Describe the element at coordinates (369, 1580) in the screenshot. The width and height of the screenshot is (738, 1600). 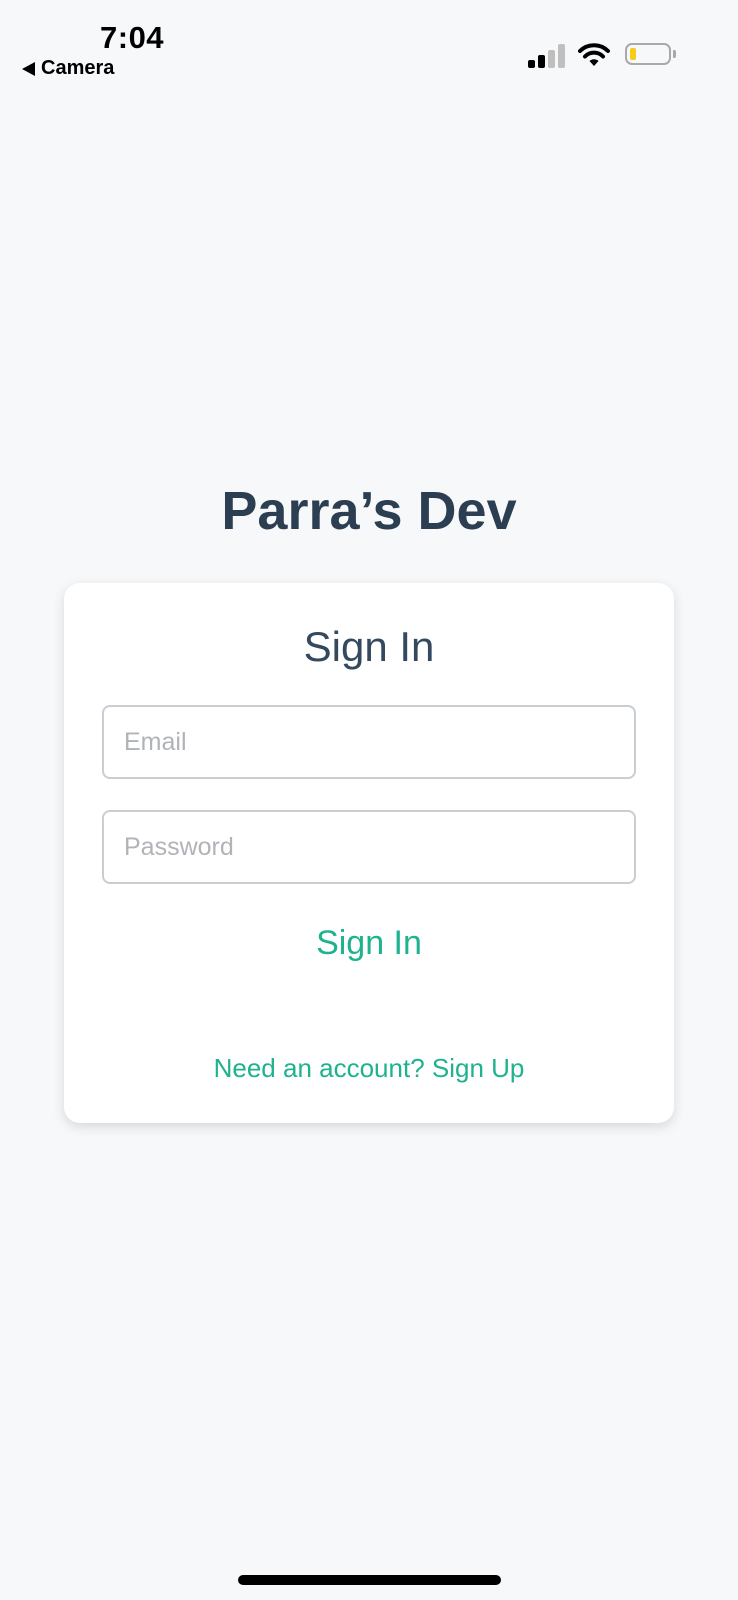
I see `home-indicator` at that location.